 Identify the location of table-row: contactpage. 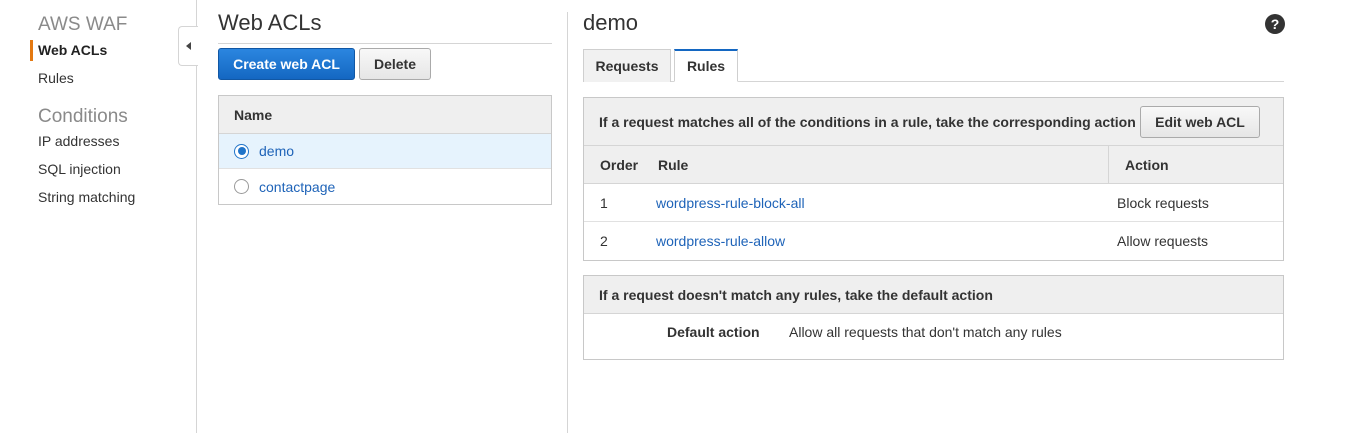
(385, 186).